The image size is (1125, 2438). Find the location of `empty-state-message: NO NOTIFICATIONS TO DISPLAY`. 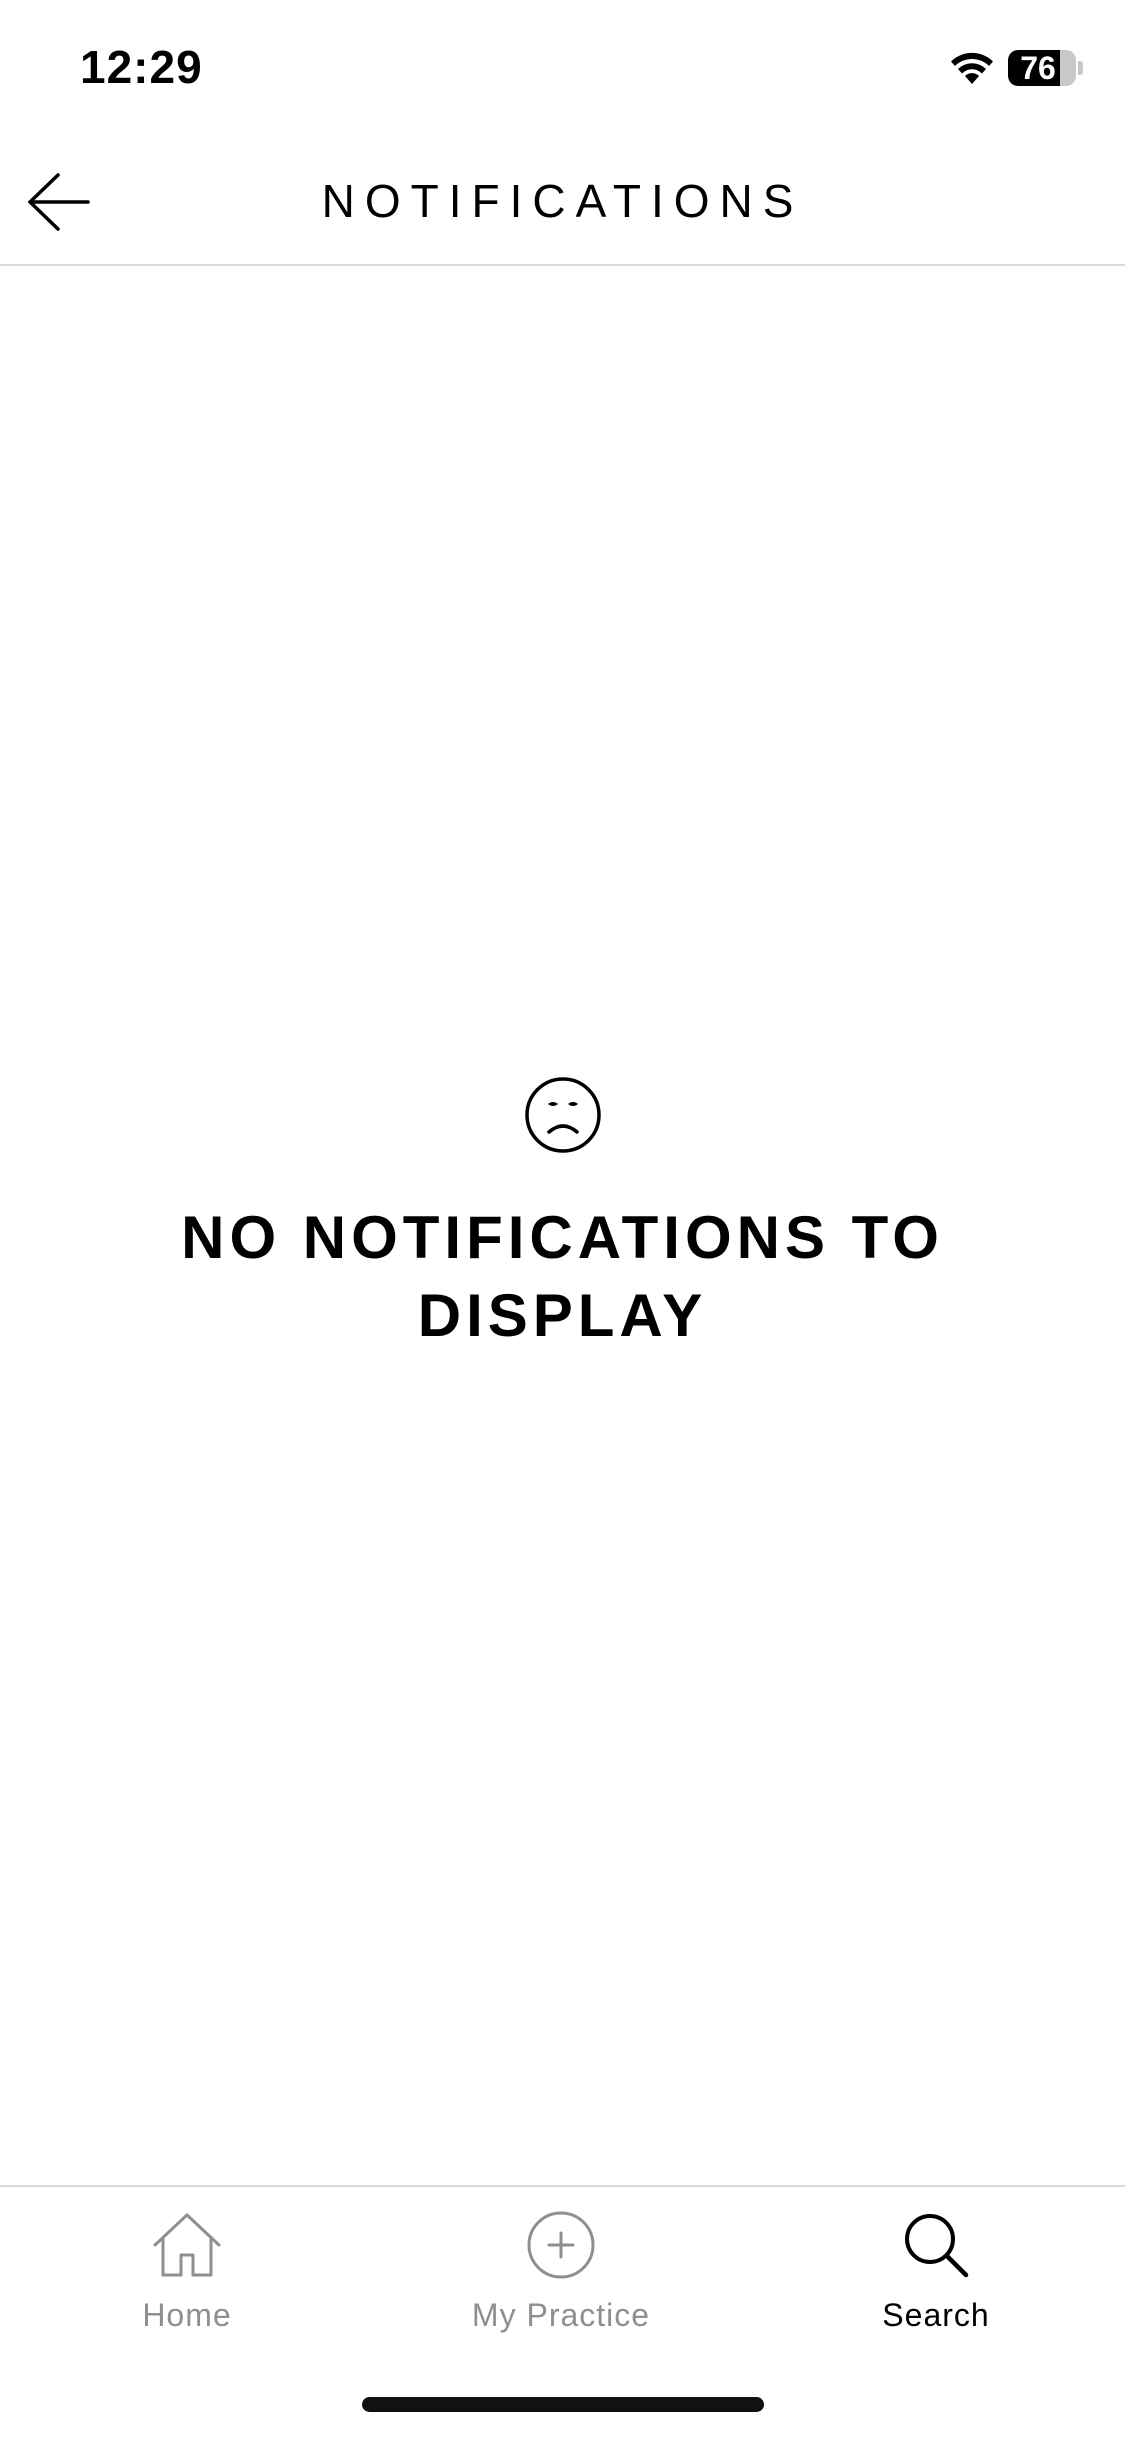

empty-state-message: NO NOTIFICATIONS TO DISPLAY is located at coordinates (562, 1276).